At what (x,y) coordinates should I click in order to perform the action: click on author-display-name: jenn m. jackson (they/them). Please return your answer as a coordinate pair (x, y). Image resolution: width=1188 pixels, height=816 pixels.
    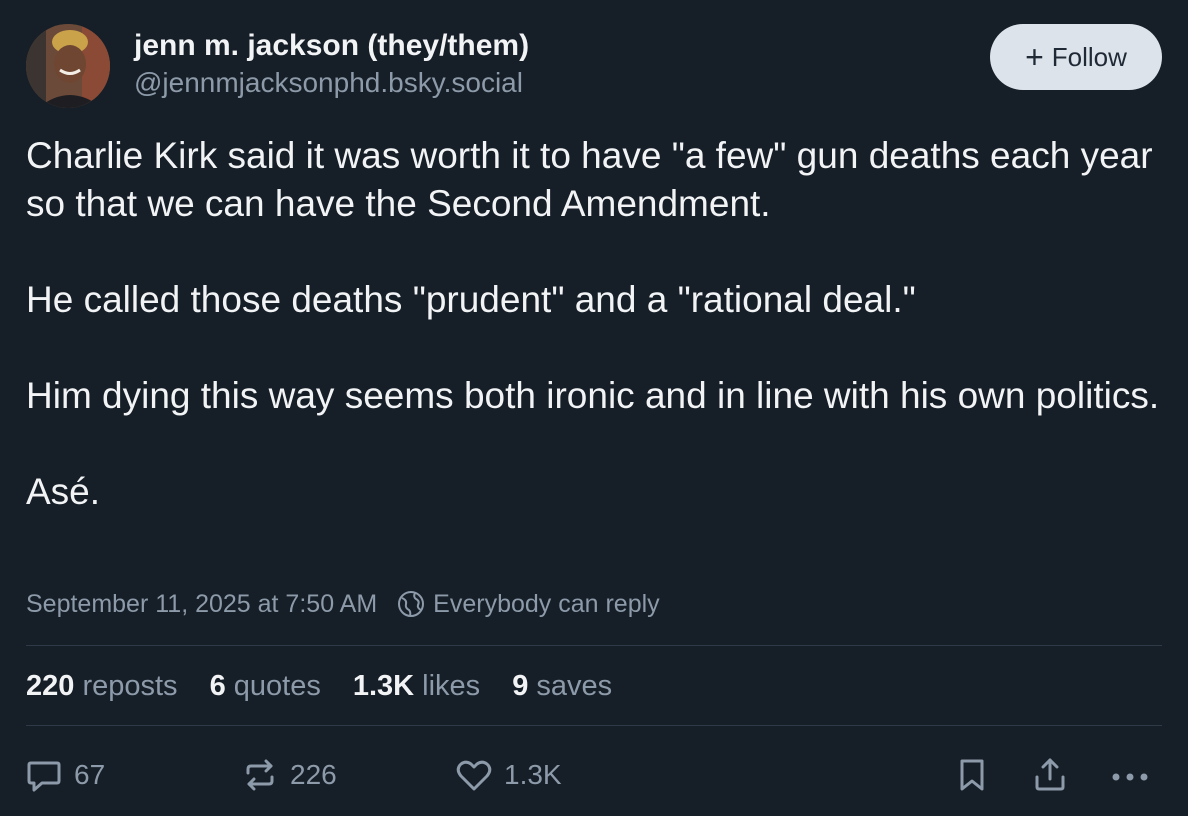
    Looking at the image, I should click on (331, 46).